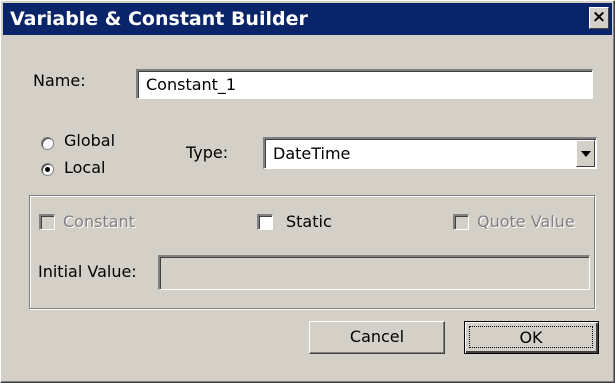 The width and height of the screenshot is (615, 383). Describe the element at coordinates (430, 153) in the screenshot. I see `type-select: DateTime` at that location.